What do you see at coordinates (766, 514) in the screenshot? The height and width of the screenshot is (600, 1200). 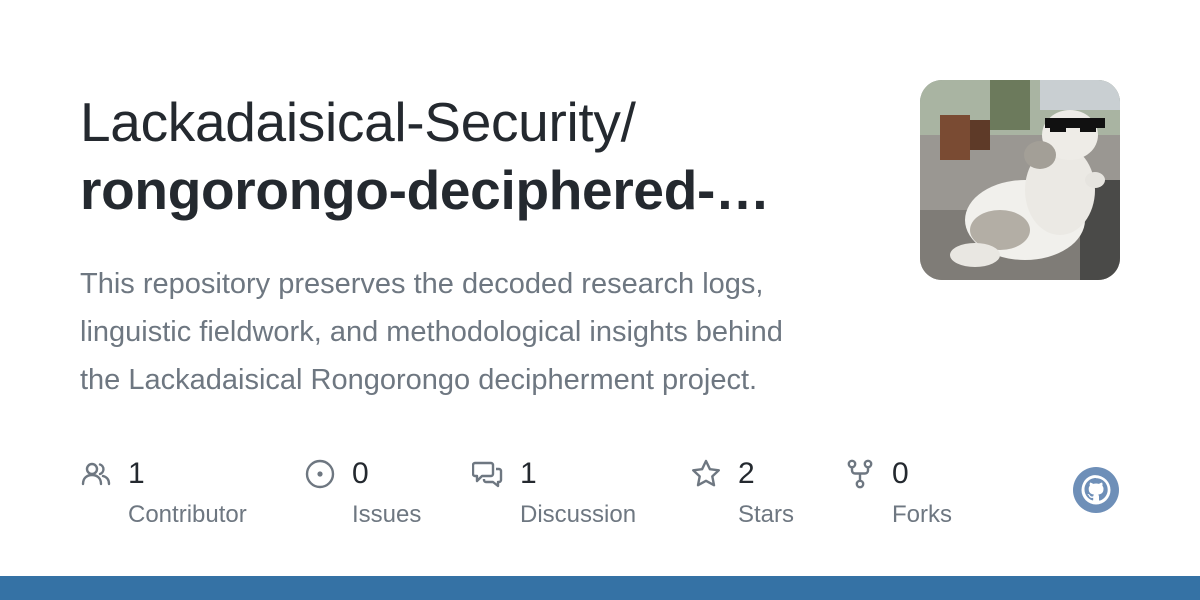 I see `star-label: Stars` at bounding box center [766, 514].